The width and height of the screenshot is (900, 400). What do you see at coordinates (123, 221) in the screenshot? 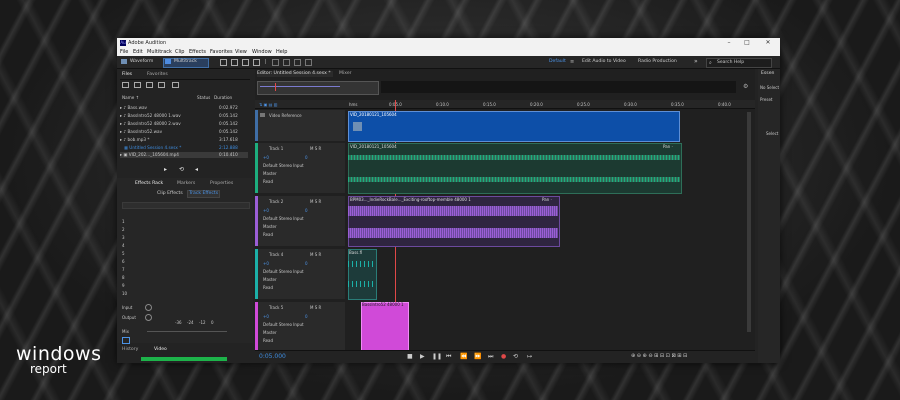
I see `effect-slot-1: 1` at bounding box center [123, 221].